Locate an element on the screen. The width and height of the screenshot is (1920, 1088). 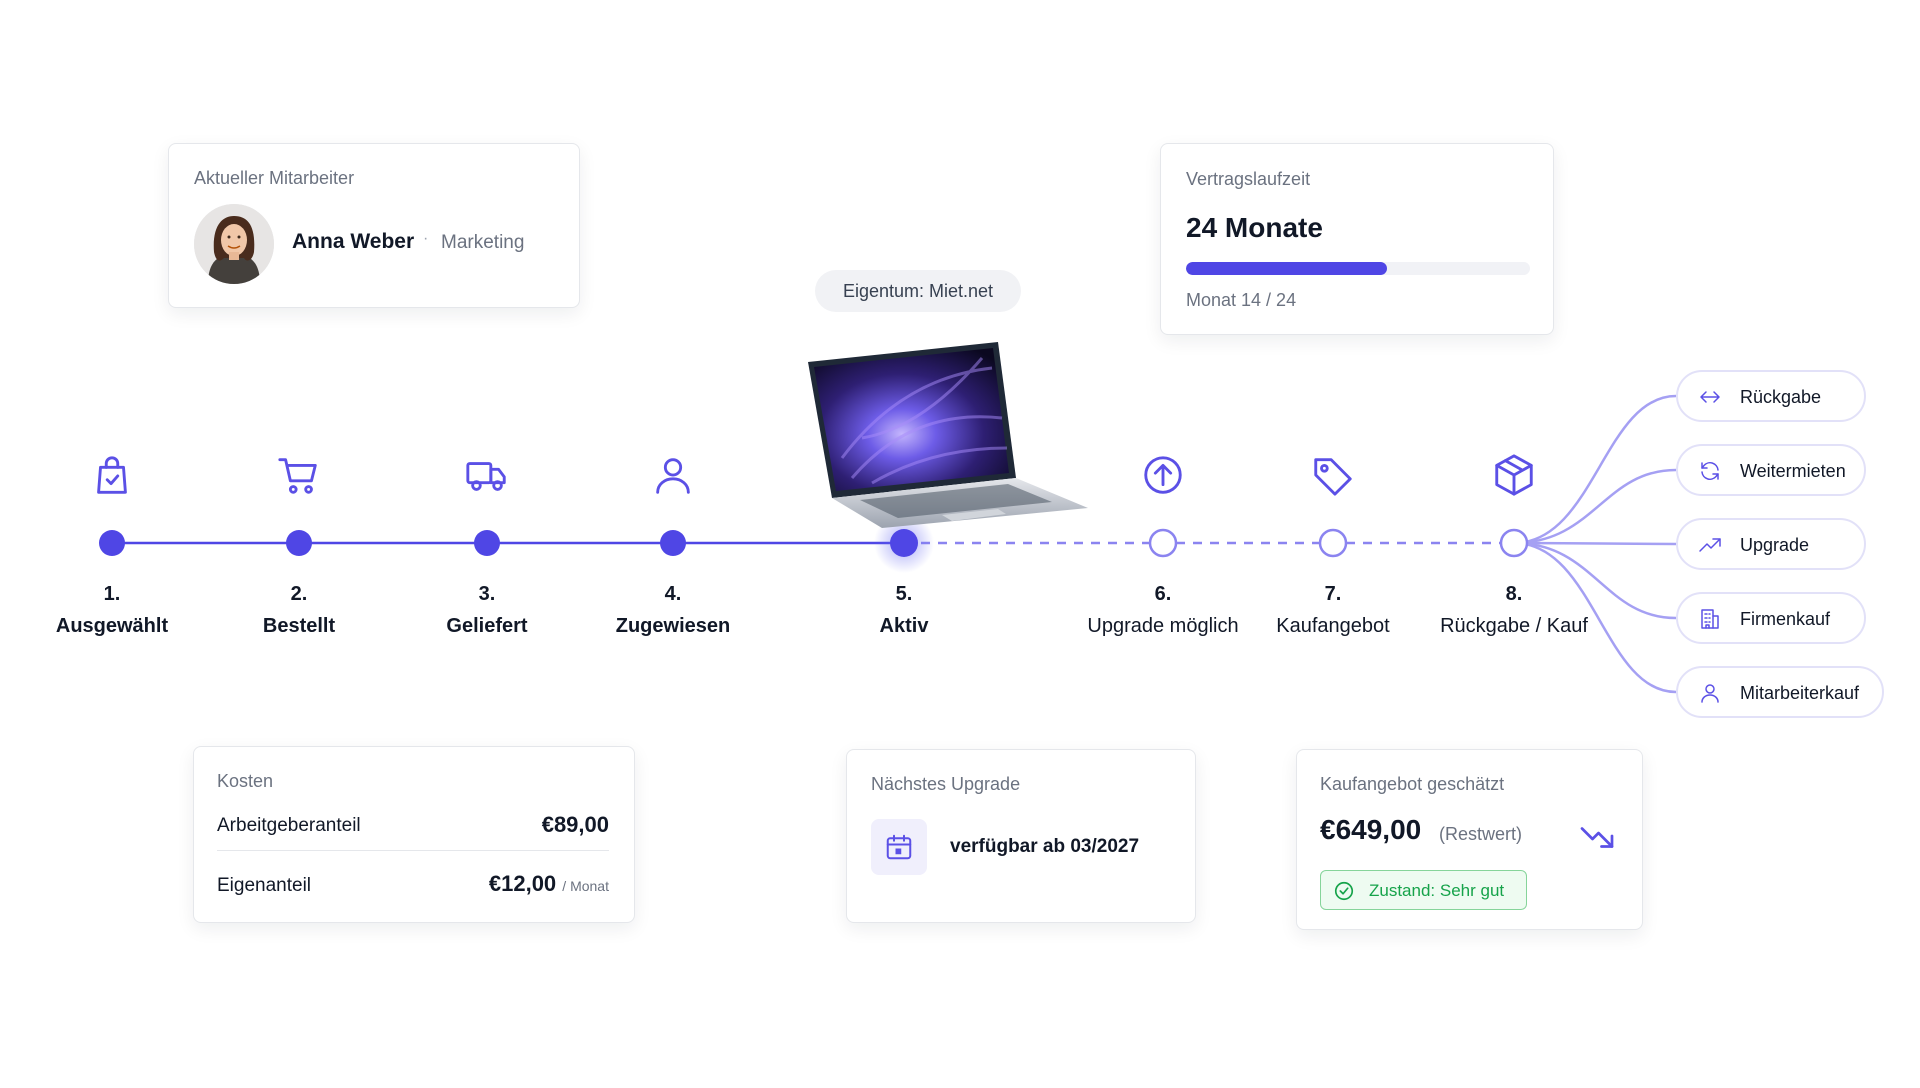
contract-progress-bar is located at coordinates (1358, 268).